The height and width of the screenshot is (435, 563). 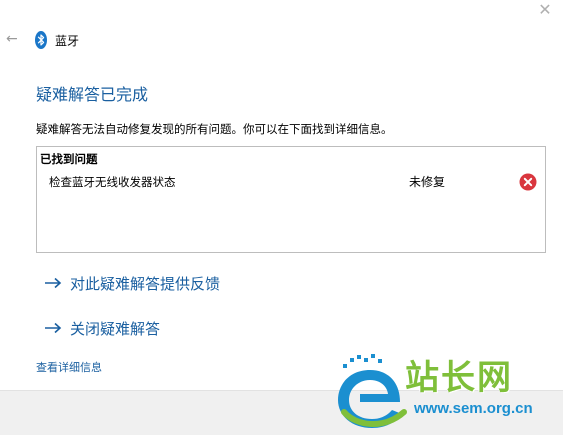 What do you see at coordinates (372, 391) in the screenshot?
I see `watermark-logo-icon` at bounding box center [372, 391].